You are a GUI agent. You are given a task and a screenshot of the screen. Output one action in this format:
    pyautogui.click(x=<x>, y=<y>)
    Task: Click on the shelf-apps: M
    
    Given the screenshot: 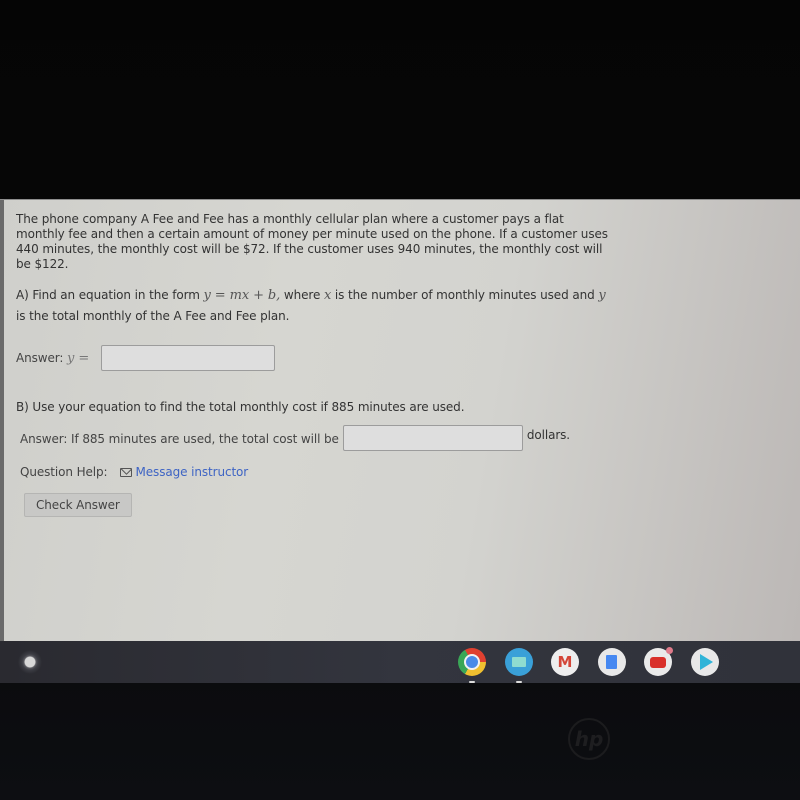 What is the action you would take?
    pyautogui.click(x=597, y=662)
    